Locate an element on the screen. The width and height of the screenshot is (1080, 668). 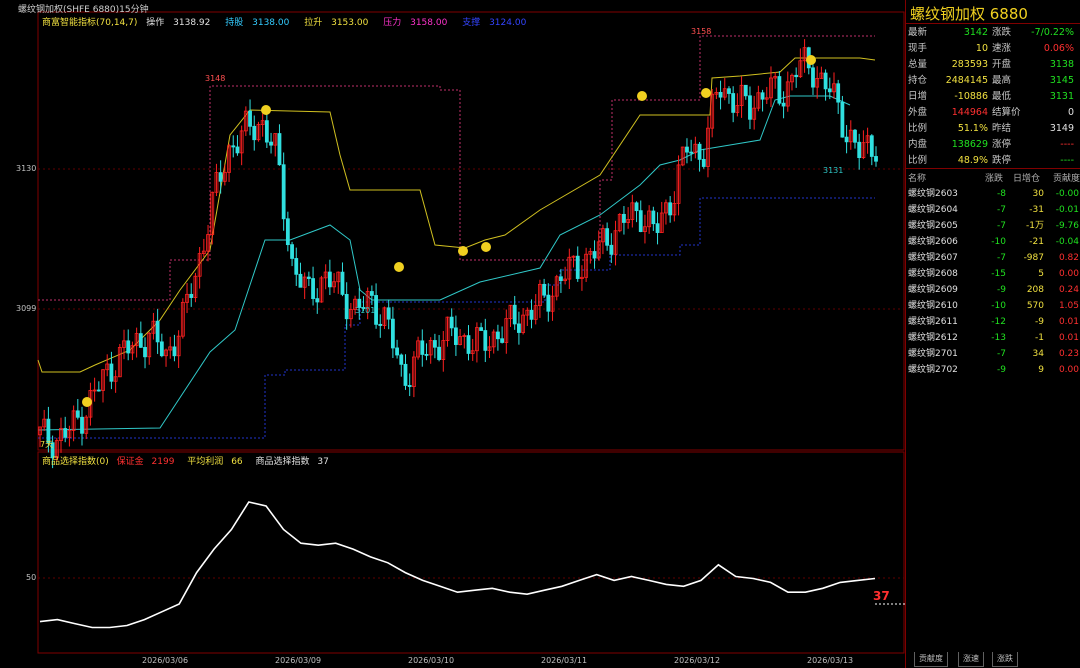
table-row: 螺纹钢2605 -7 -1万 -9.76 is located at coordinates (993, 226).